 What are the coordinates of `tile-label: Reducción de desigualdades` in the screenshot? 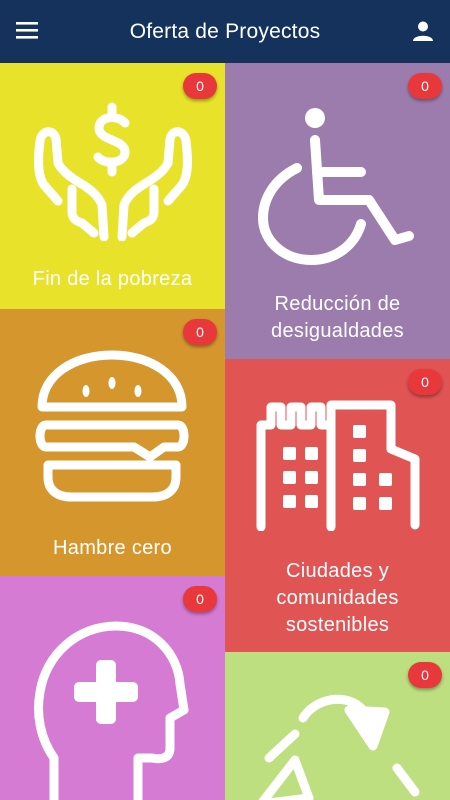 It's located at (337, 317).